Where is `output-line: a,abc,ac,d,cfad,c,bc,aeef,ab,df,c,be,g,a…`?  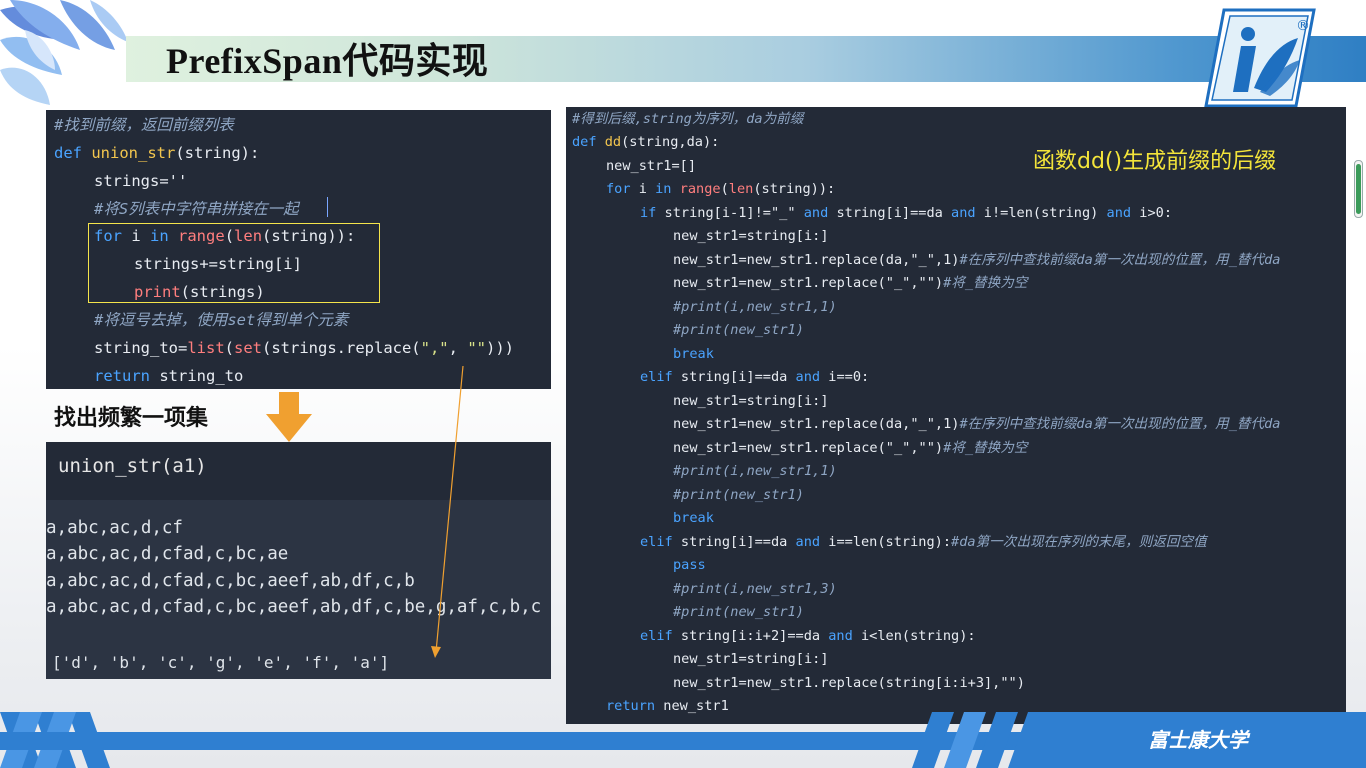
output-line: a,abc,ac,d,cfad,c,bc,aeef,ab,df,c,be,g,a… is located at coordinates (294, 607).